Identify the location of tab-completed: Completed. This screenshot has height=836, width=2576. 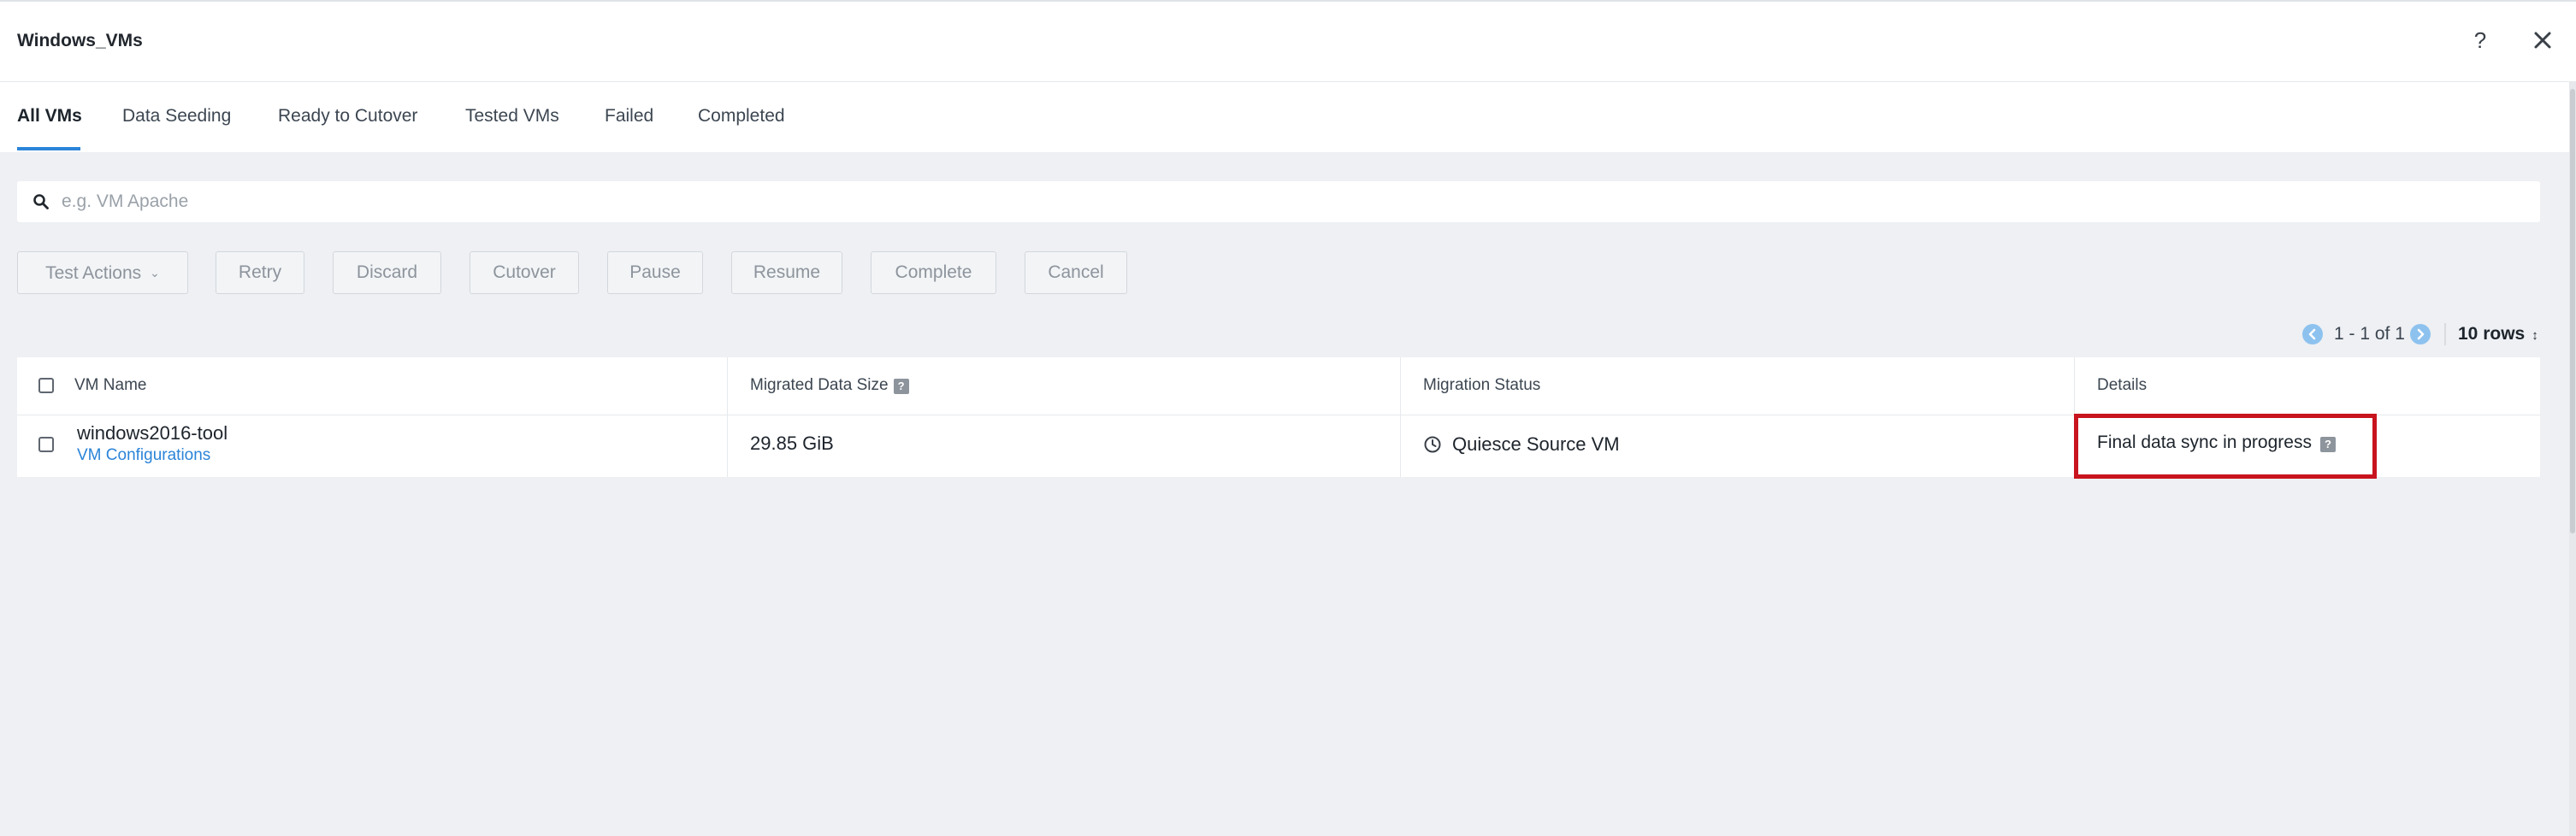
(741, 116).